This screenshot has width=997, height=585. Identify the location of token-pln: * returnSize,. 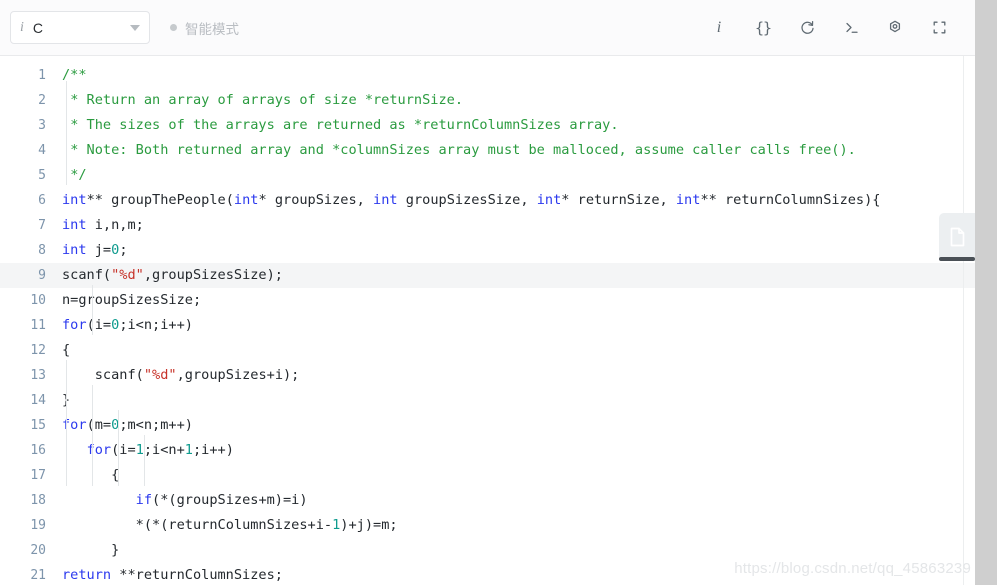
(618, 200).